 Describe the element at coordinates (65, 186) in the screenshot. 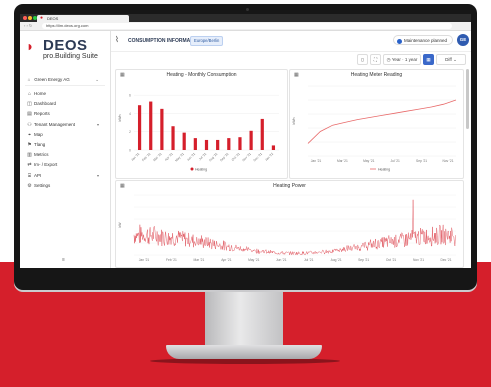

I see `sidebar-item-settings: ⚙ Settings` at that location.